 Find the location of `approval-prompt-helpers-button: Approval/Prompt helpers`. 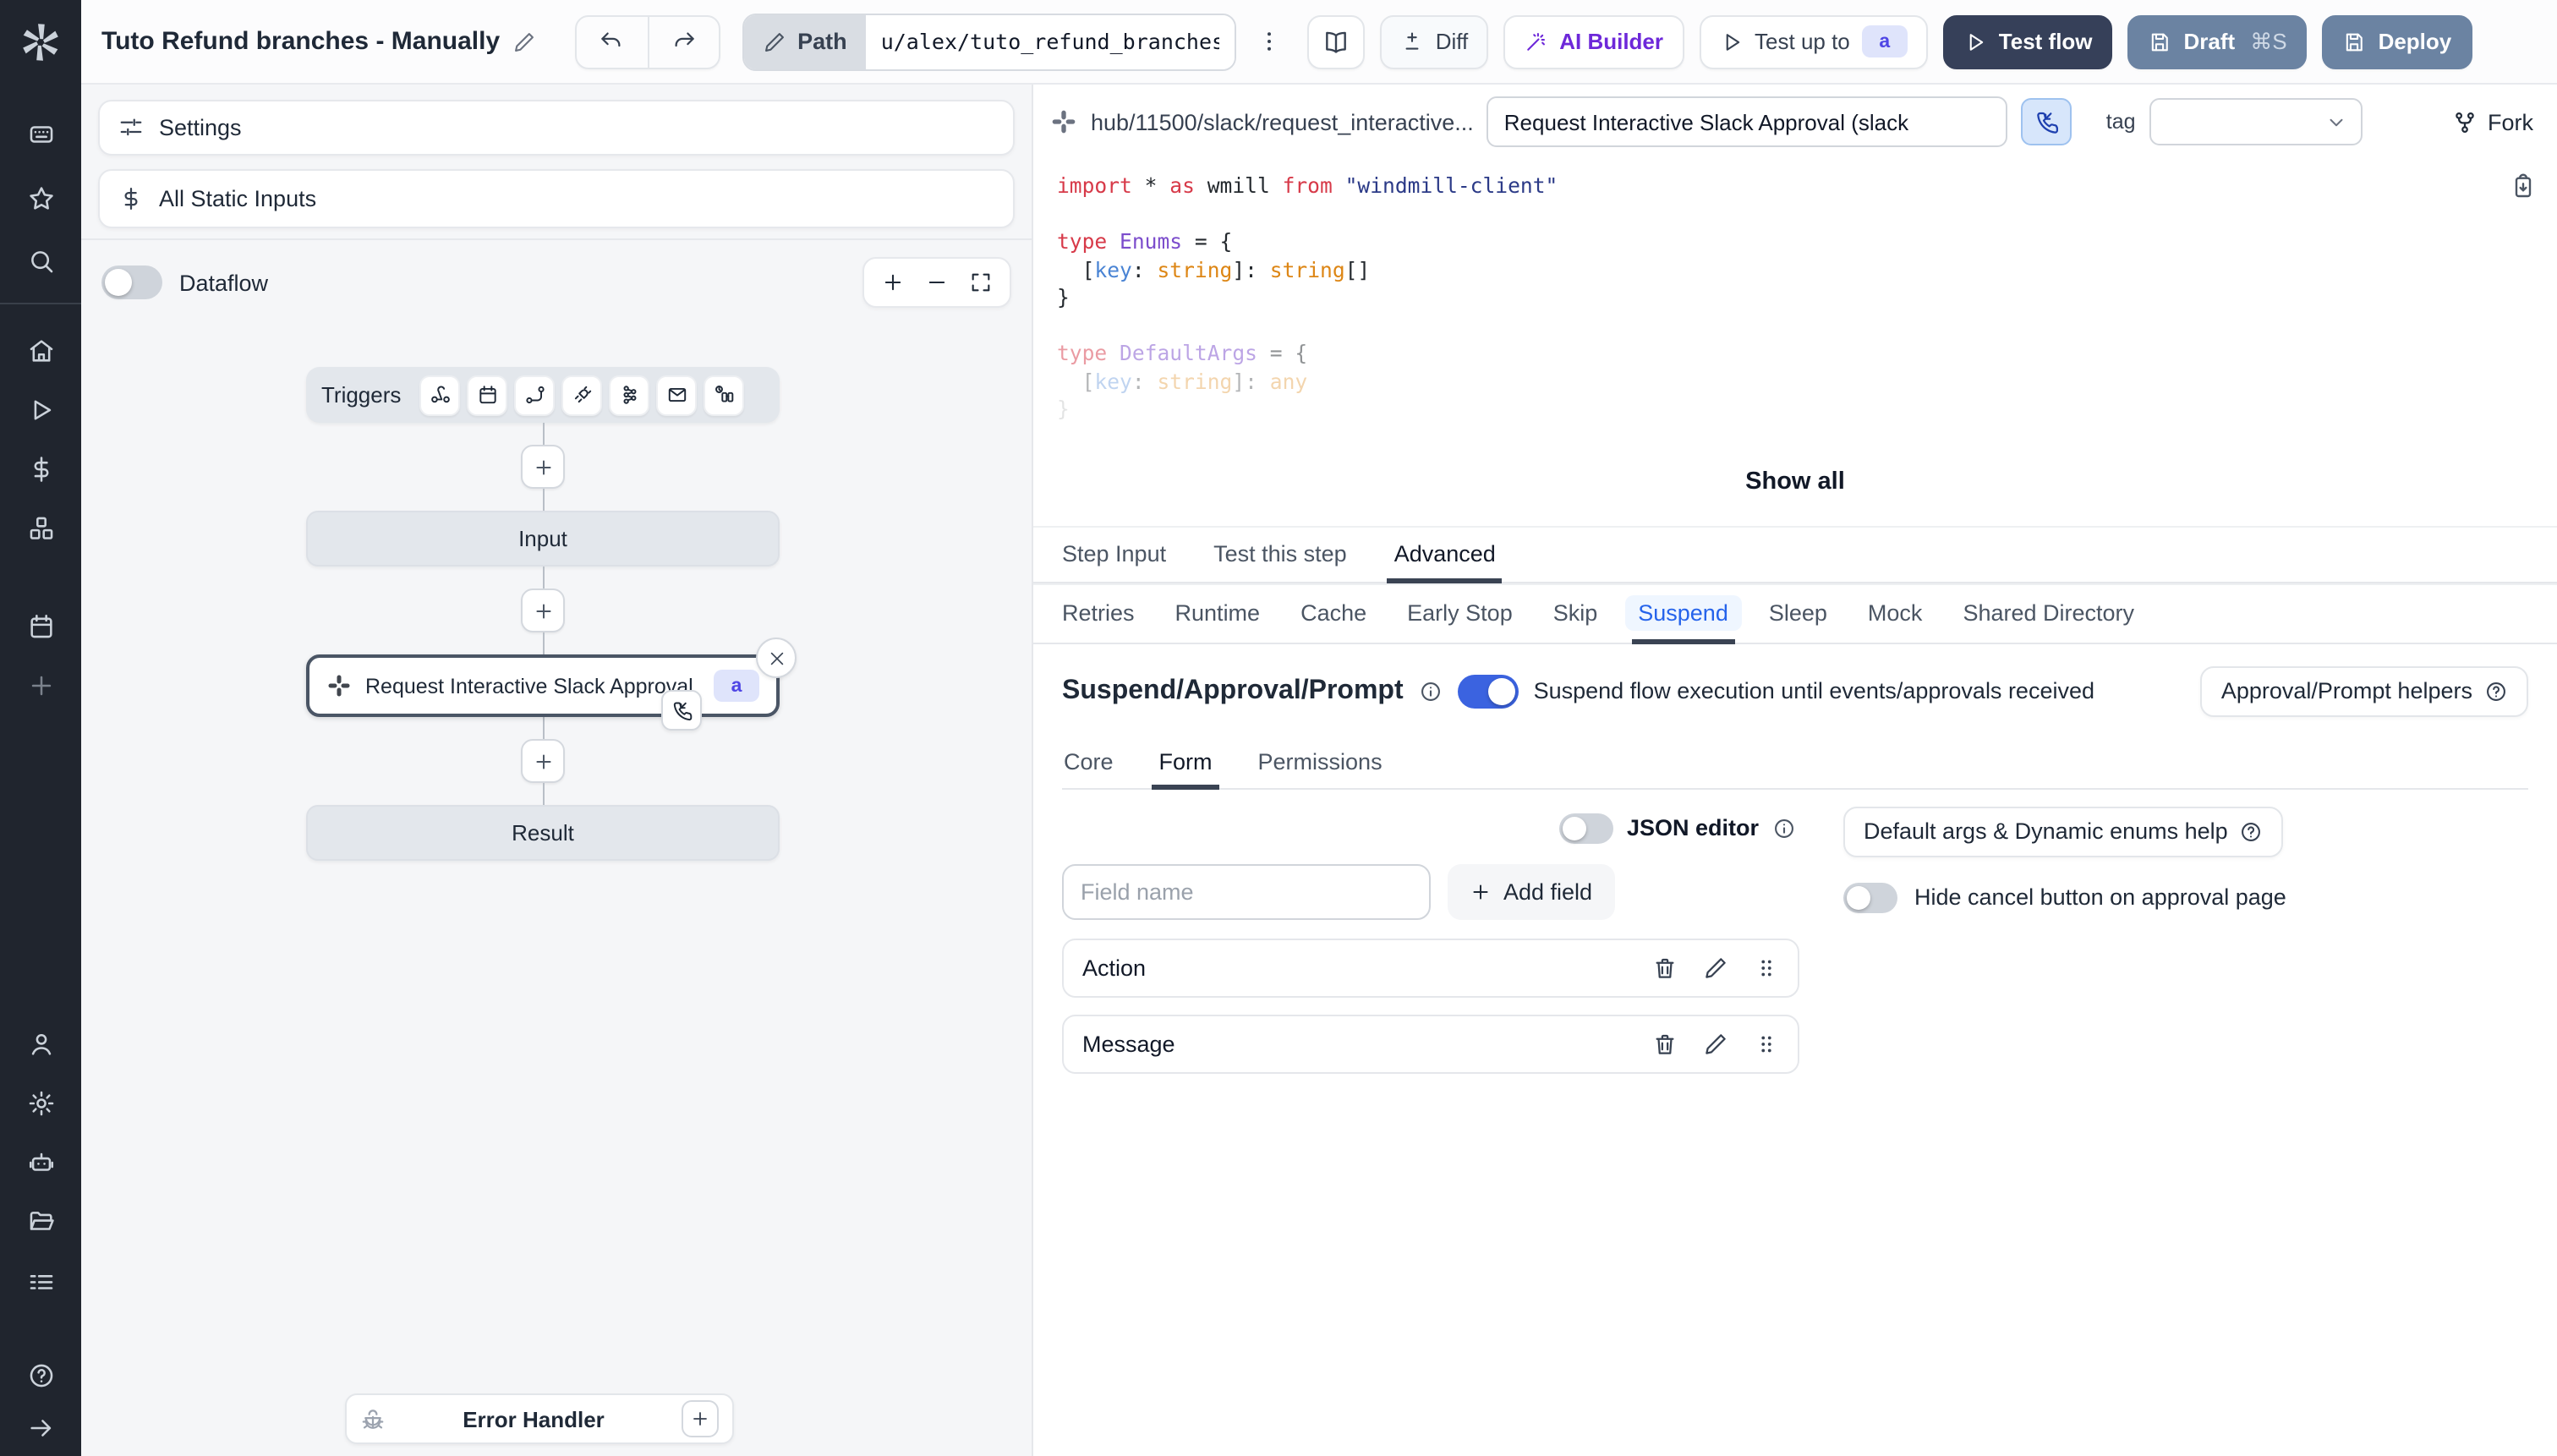

approval-prompt-helpers-button: Approval/Prompt helpers is located at coordinates (2364, 690).